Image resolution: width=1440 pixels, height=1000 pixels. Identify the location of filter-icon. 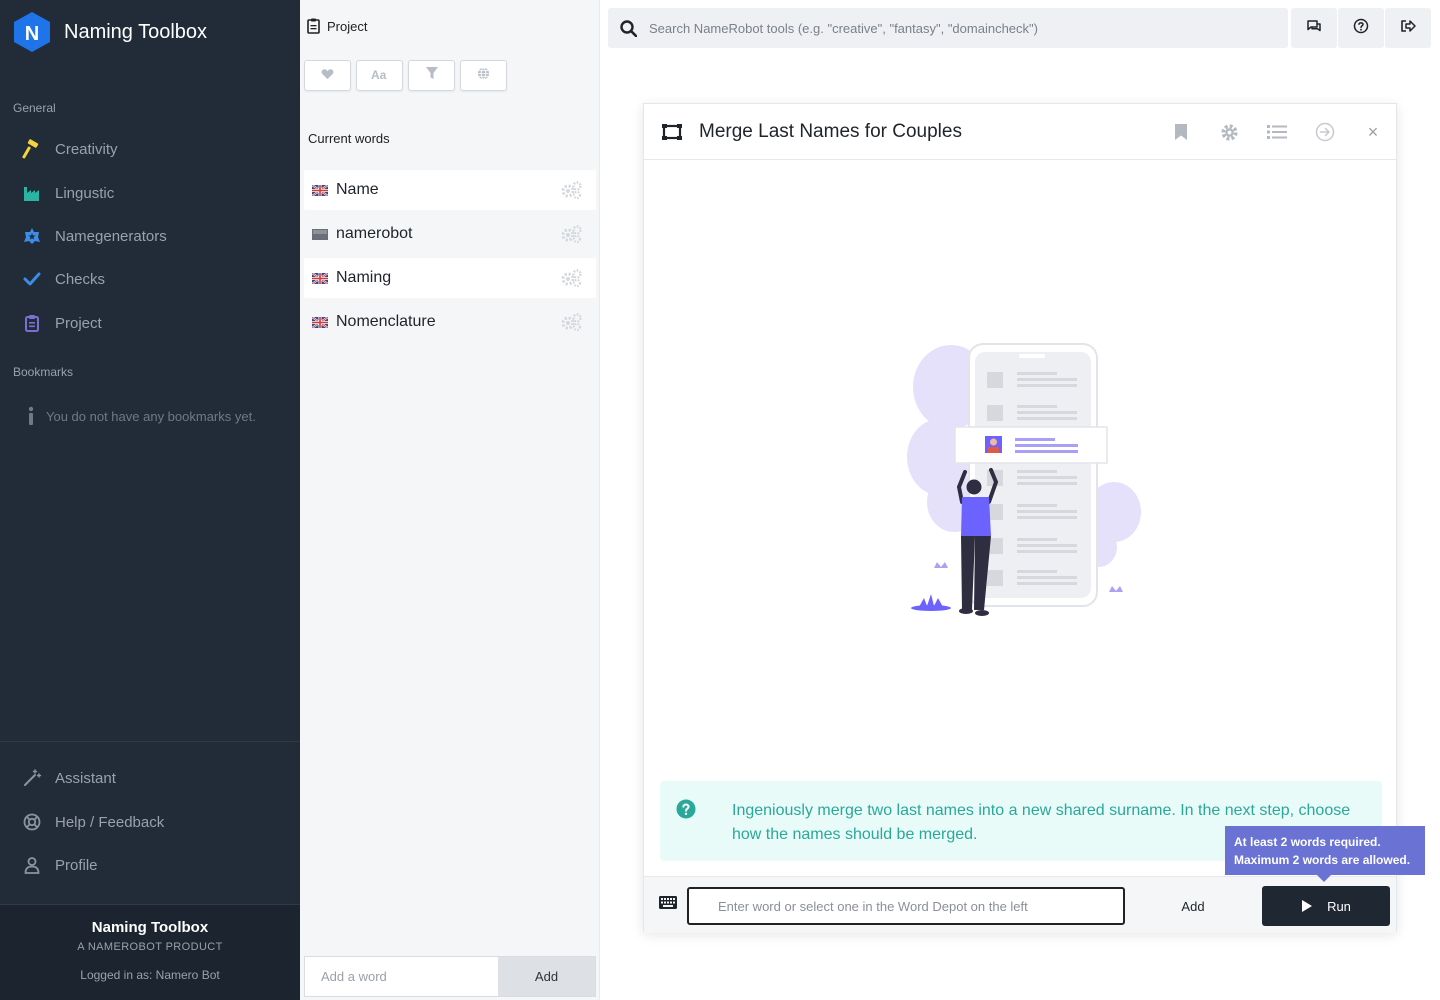
(431, 75).